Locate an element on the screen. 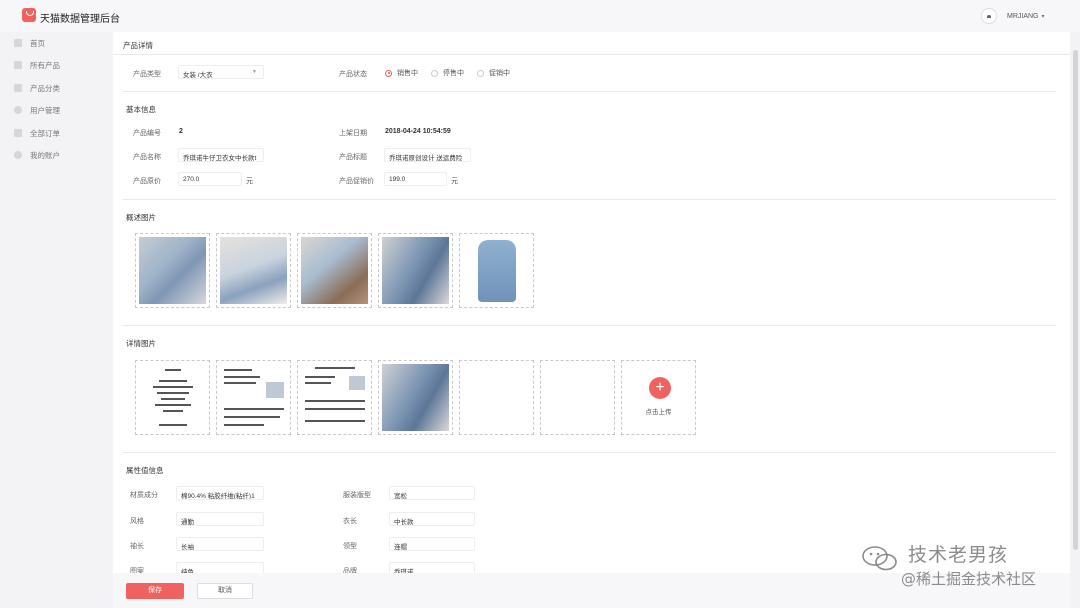  sidebar-item-home: 首页 is located at coordinates (56, 43).